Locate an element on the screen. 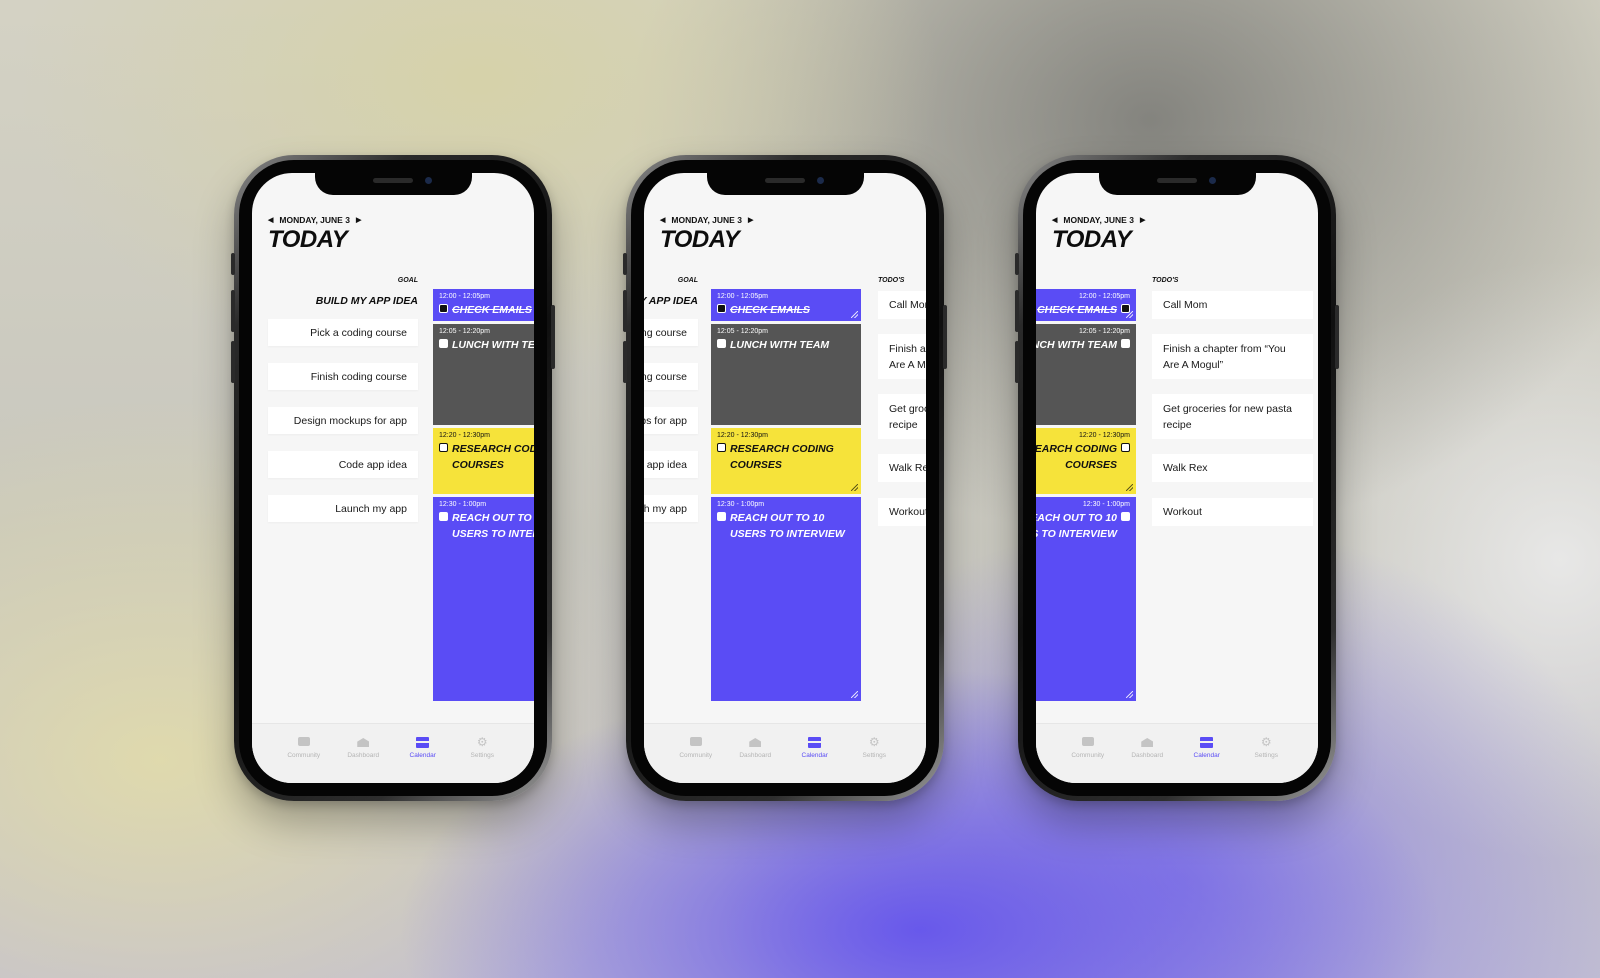 The width and height of the screenshot is (1600, 978). chat-icon is located at coordinates (695, 741).